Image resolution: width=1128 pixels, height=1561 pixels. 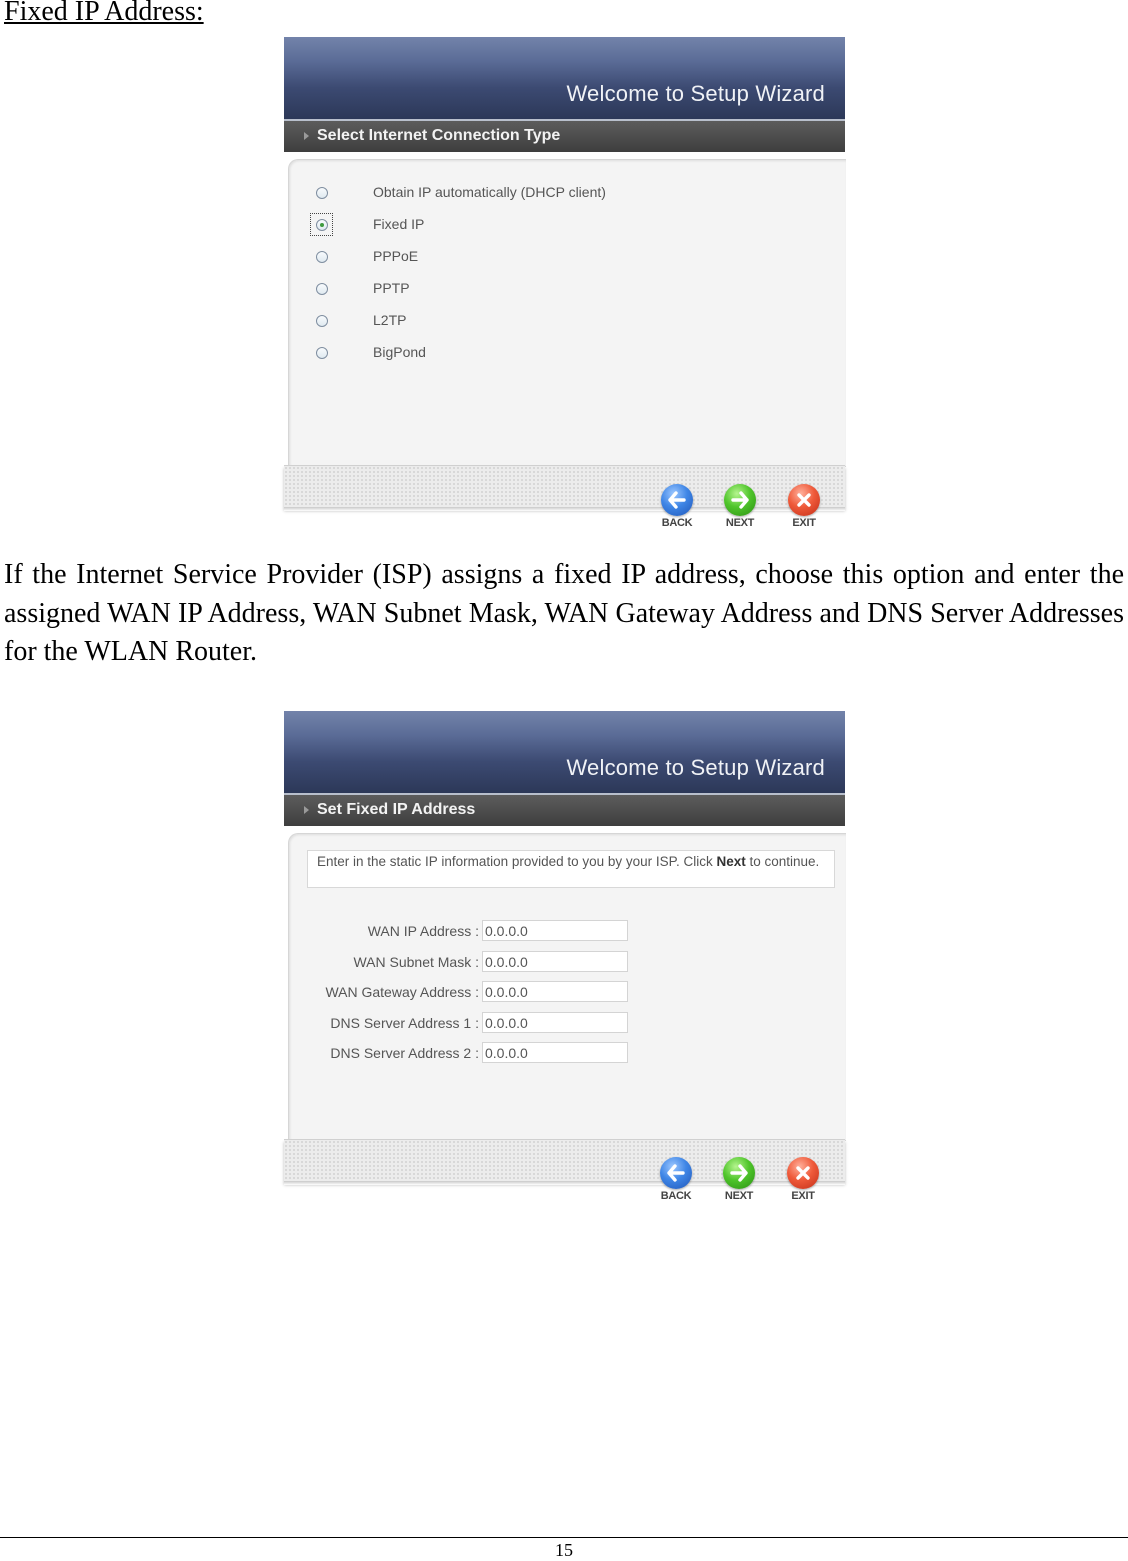 What do you see at coordinates (489, 258) in the screenshot?
I see `radio-option-pppoe: PPPoE` at bounding box center [489, 258].